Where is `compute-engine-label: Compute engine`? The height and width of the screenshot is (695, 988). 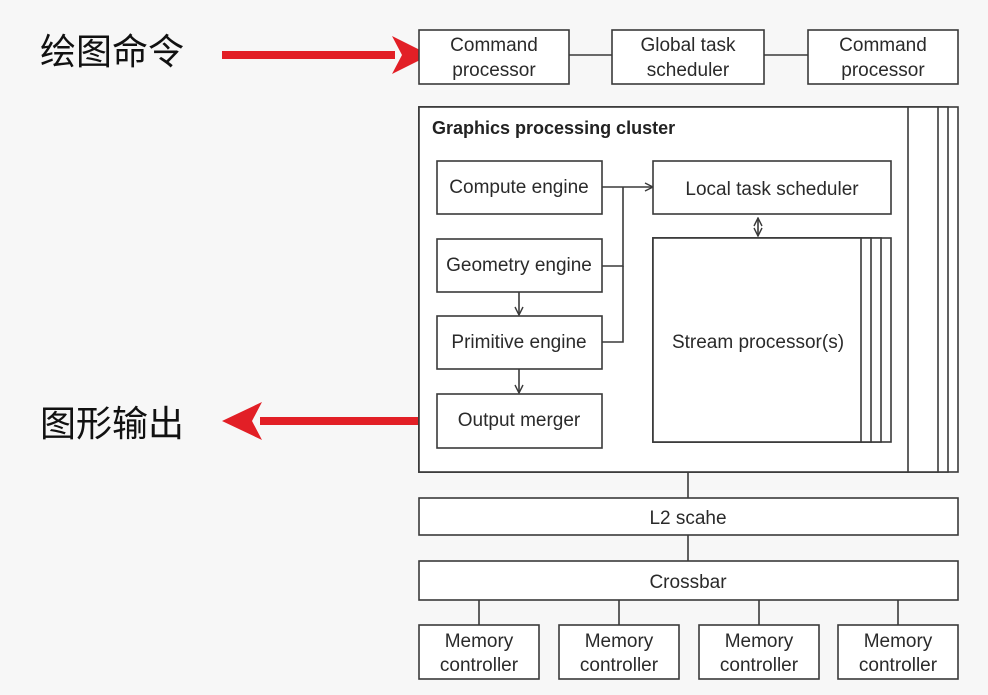
compute-engine-label: Compute engine is located at coordinates (518, 187).